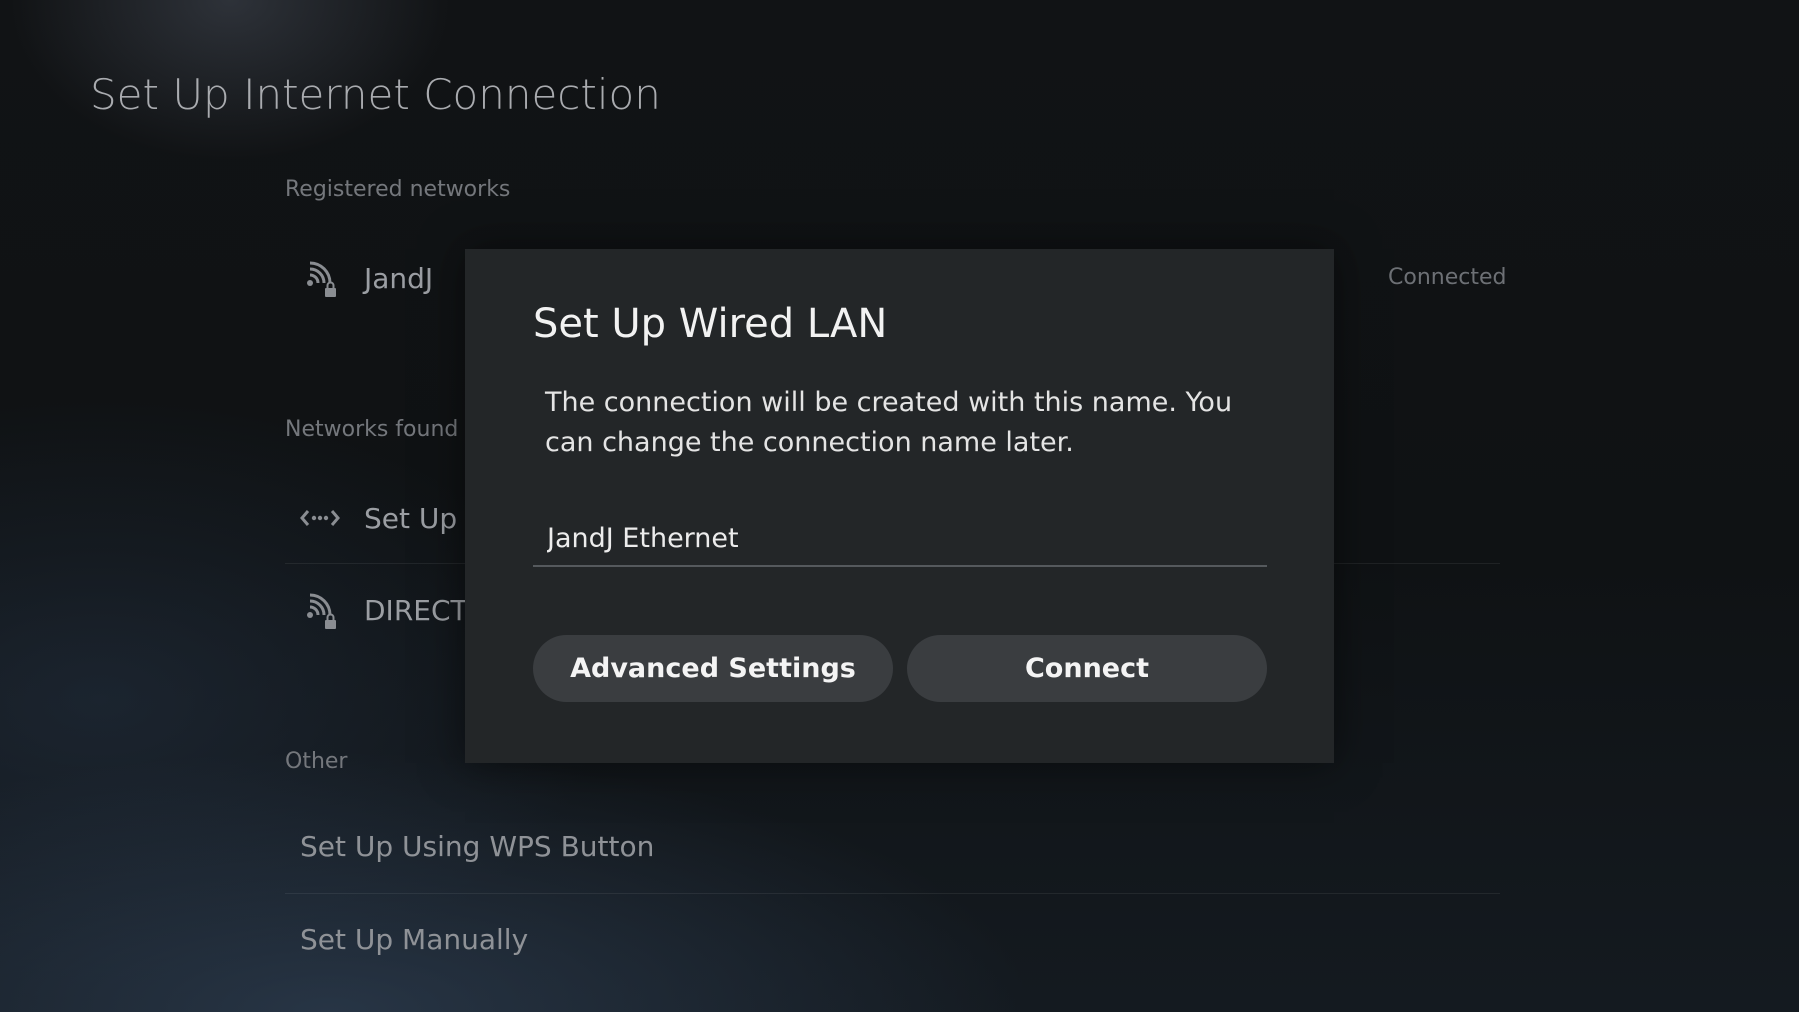 This screenshot has width=1799, height=1012. What do you see at coordinates (320, 518) in the screenshot?
I see `wired-lan-icon` at bounding box center [320, 518].